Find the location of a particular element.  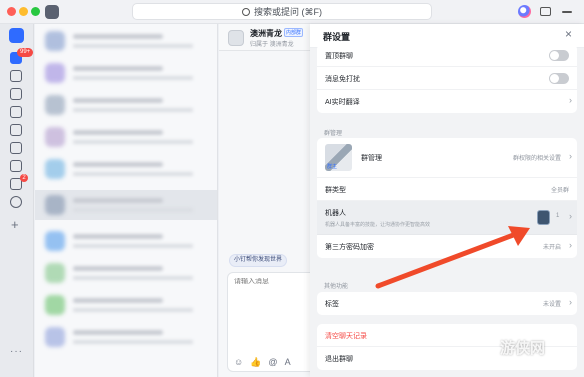

maximize-window-button is located at coordinates (35, 11).